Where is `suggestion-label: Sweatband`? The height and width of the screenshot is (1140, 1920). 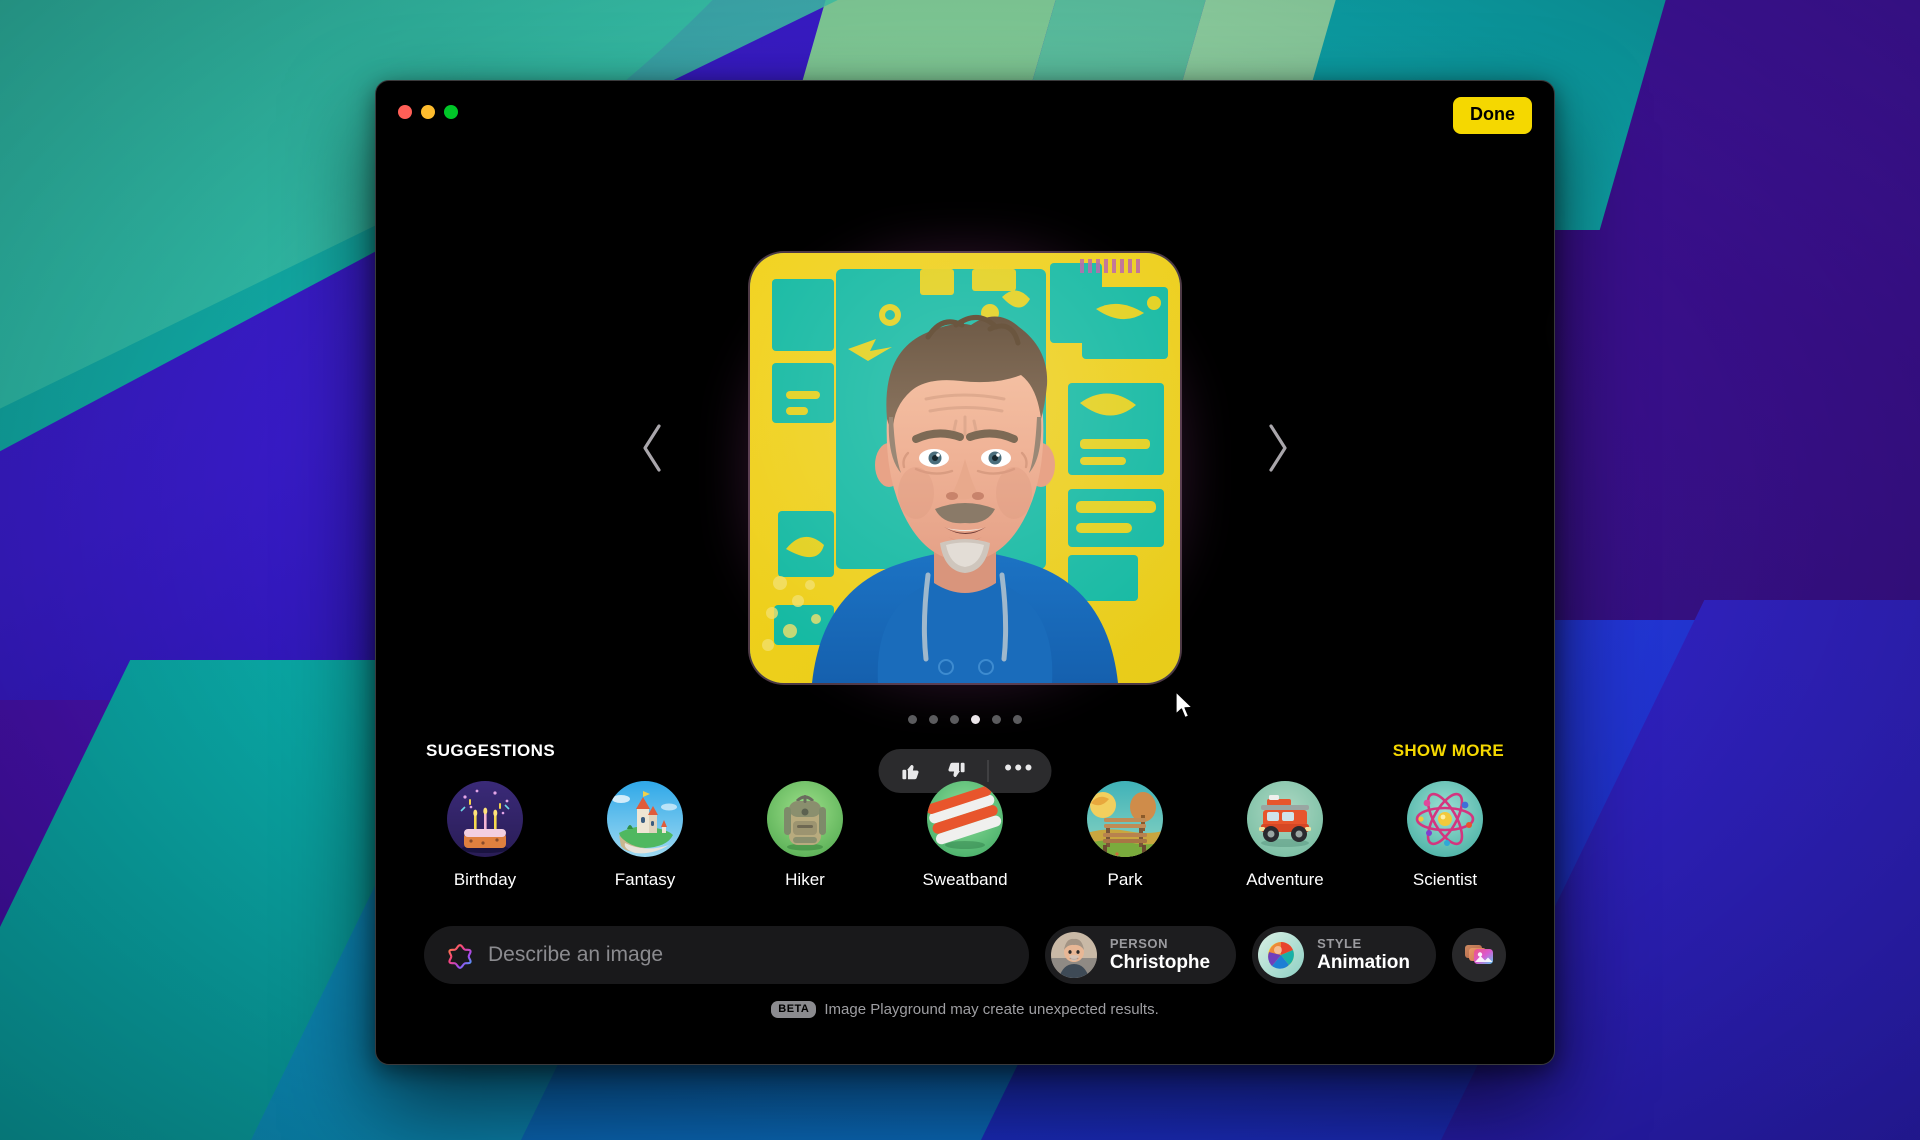 suggestion-label: Sweatband is located at coordinates (965, 879).